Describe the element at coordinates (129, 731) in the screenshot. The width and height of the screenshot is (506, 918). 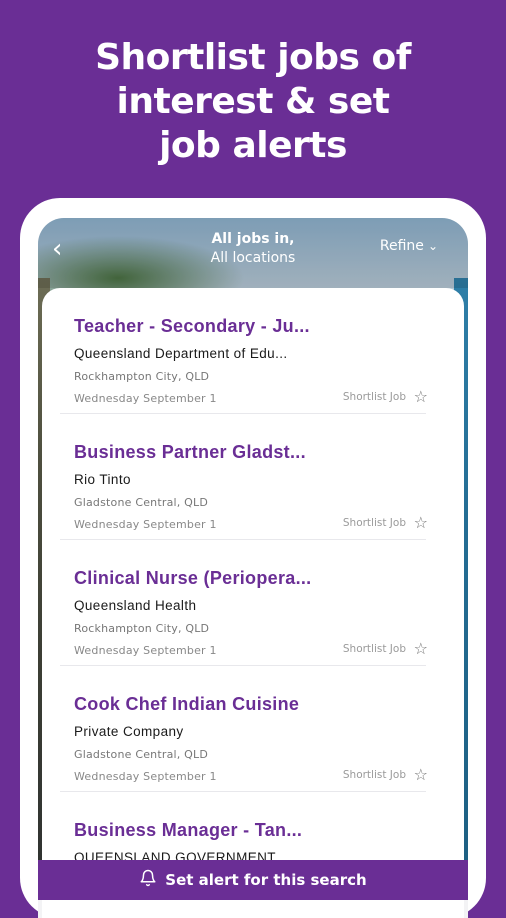
I see `job-company: Private Company` at that location.